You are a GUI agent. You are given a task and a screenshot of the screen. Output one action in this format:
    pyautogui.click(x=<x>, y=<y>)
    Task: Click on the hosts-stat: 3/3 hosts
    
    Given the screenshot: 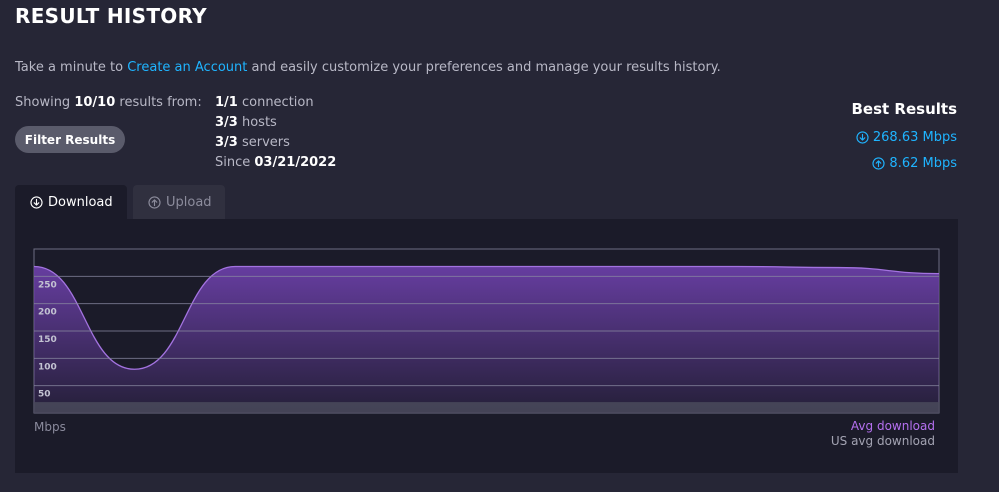 What is the action you would take?
    pyautogui.click(x=275, y=125)
    